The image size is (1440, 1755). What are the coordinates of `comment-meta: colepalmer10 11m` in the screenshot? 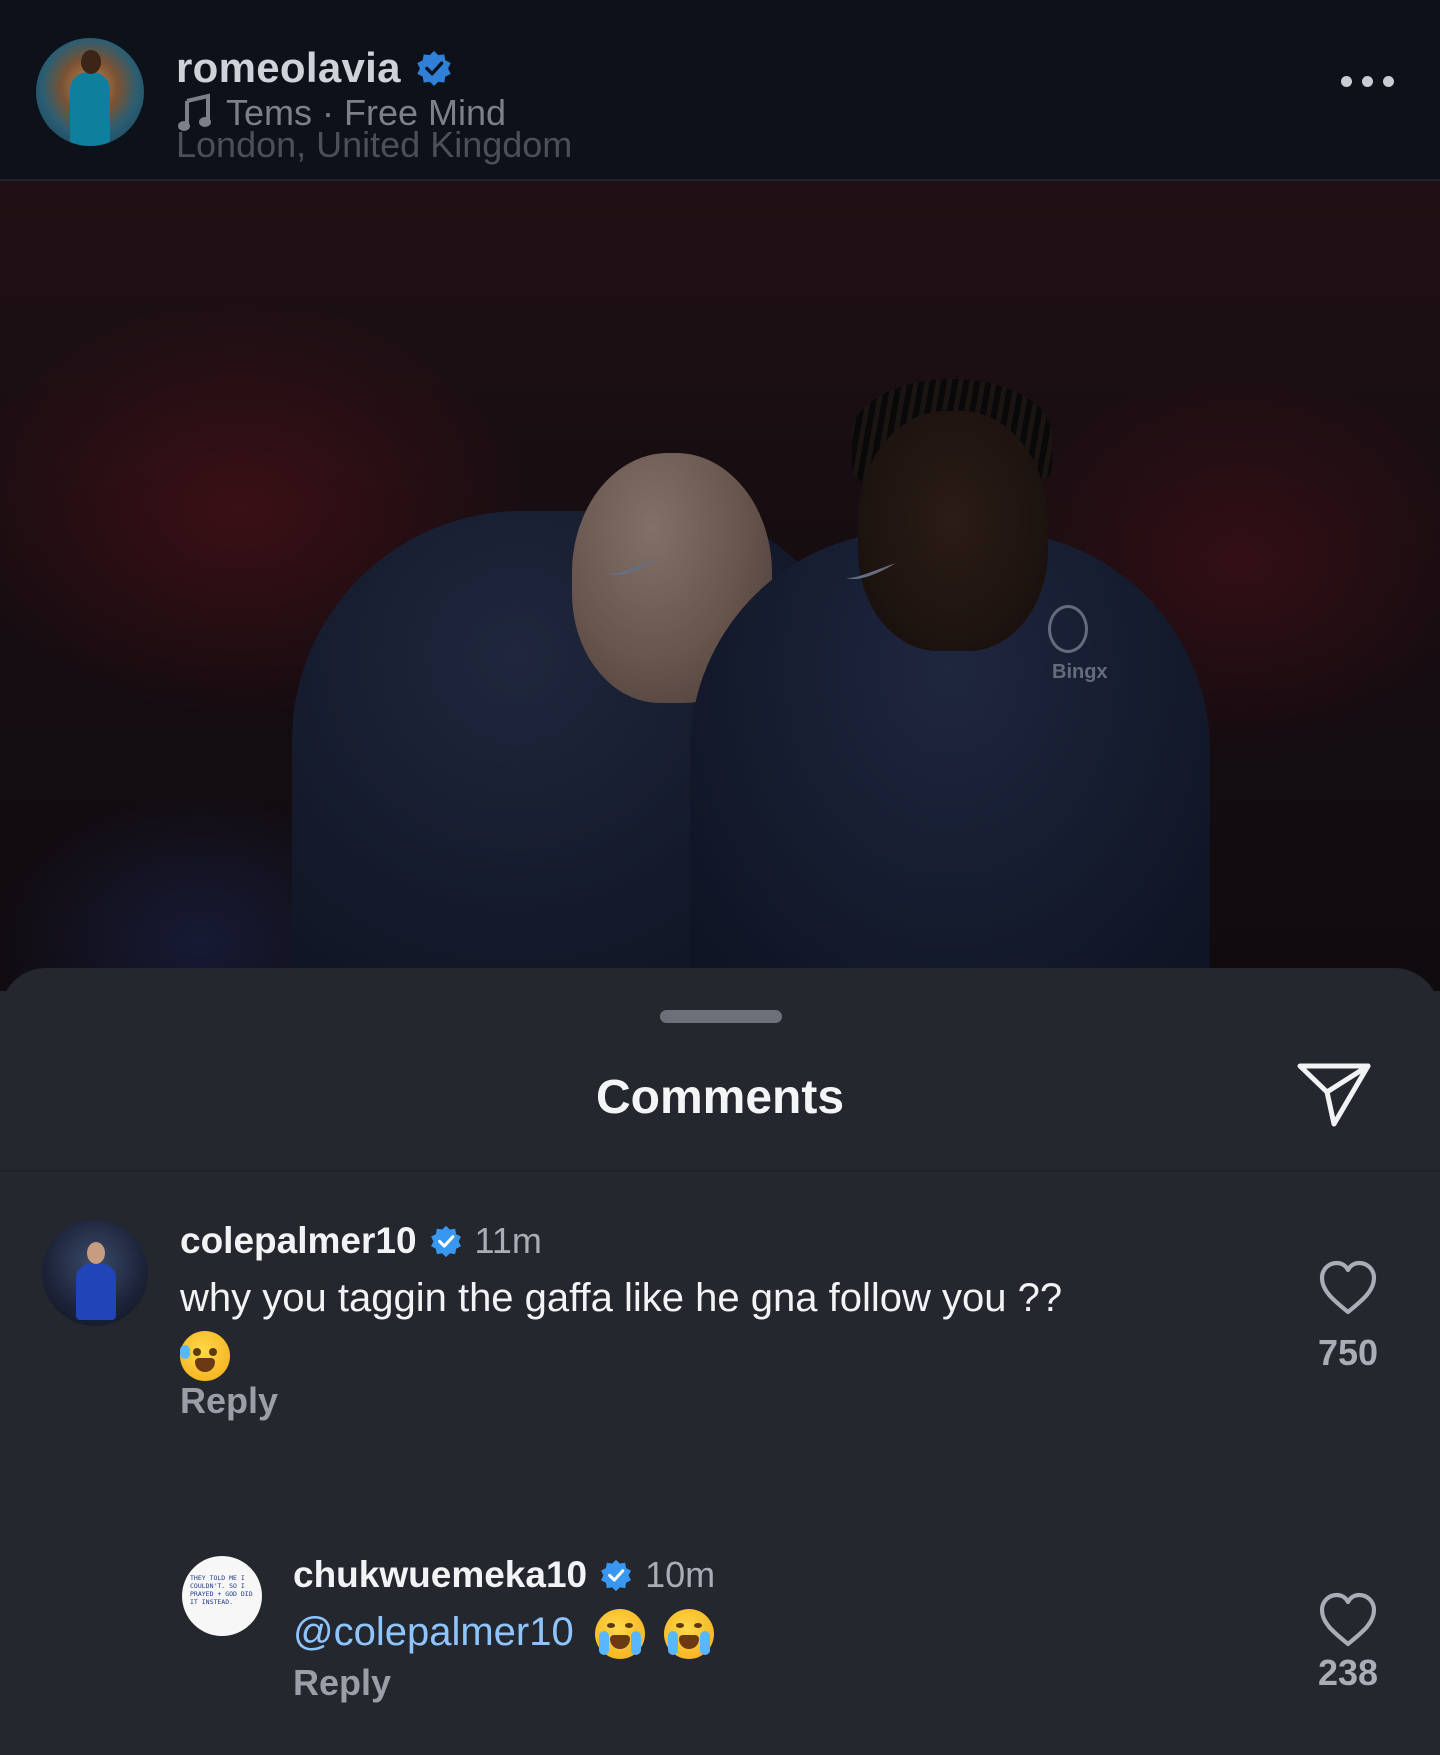 It's located at (361, 1241).